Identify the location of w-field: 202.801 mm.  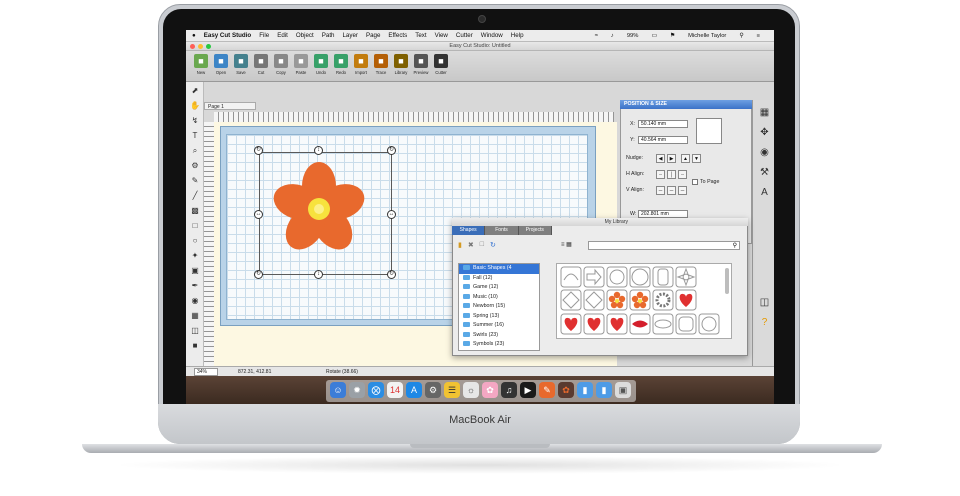
(663, 214).